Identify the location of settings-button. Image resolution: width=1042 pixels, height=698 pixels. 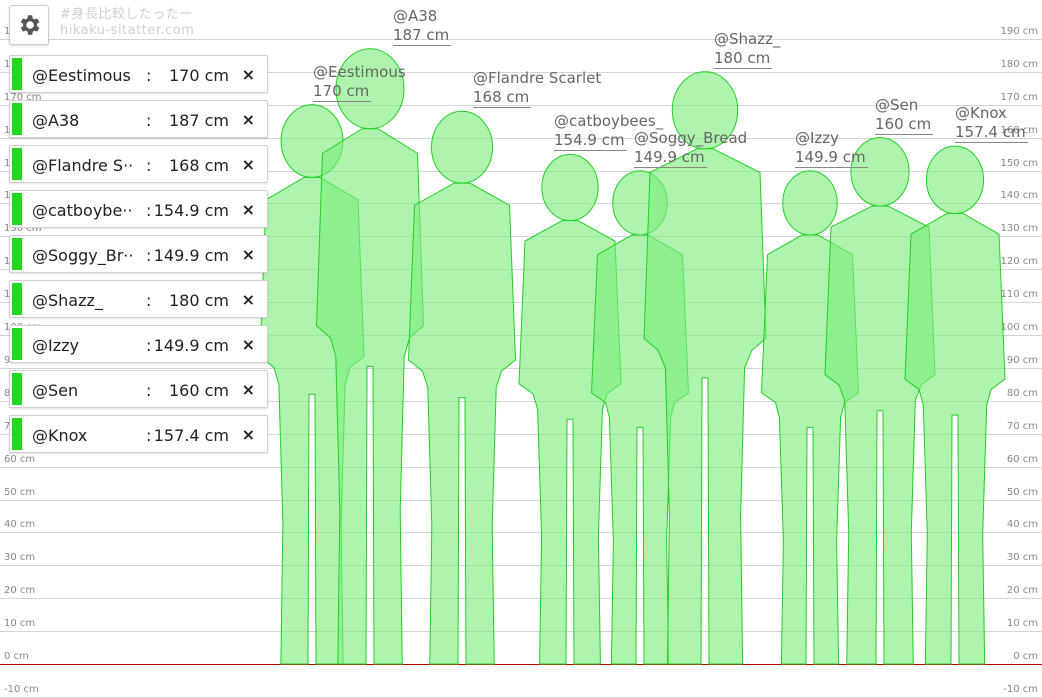
(29, 25).